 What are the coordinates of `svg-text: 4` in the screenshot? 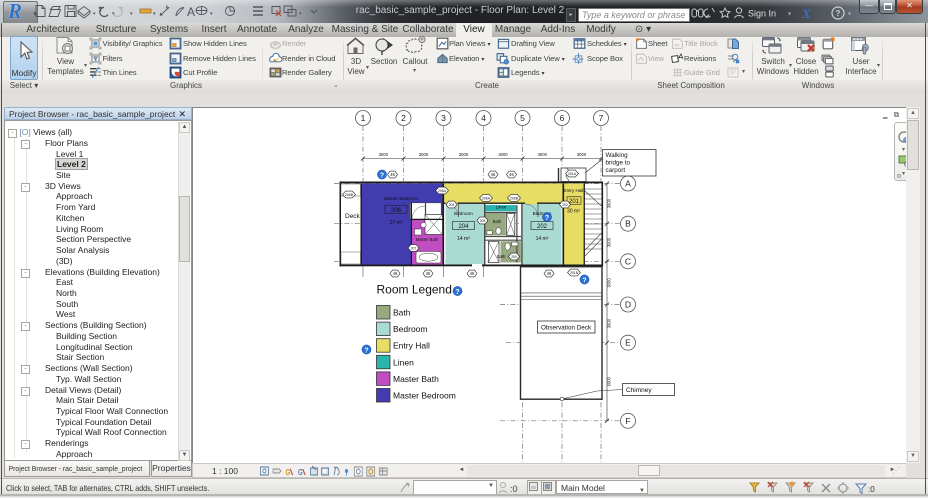 It's located at (483, 118).